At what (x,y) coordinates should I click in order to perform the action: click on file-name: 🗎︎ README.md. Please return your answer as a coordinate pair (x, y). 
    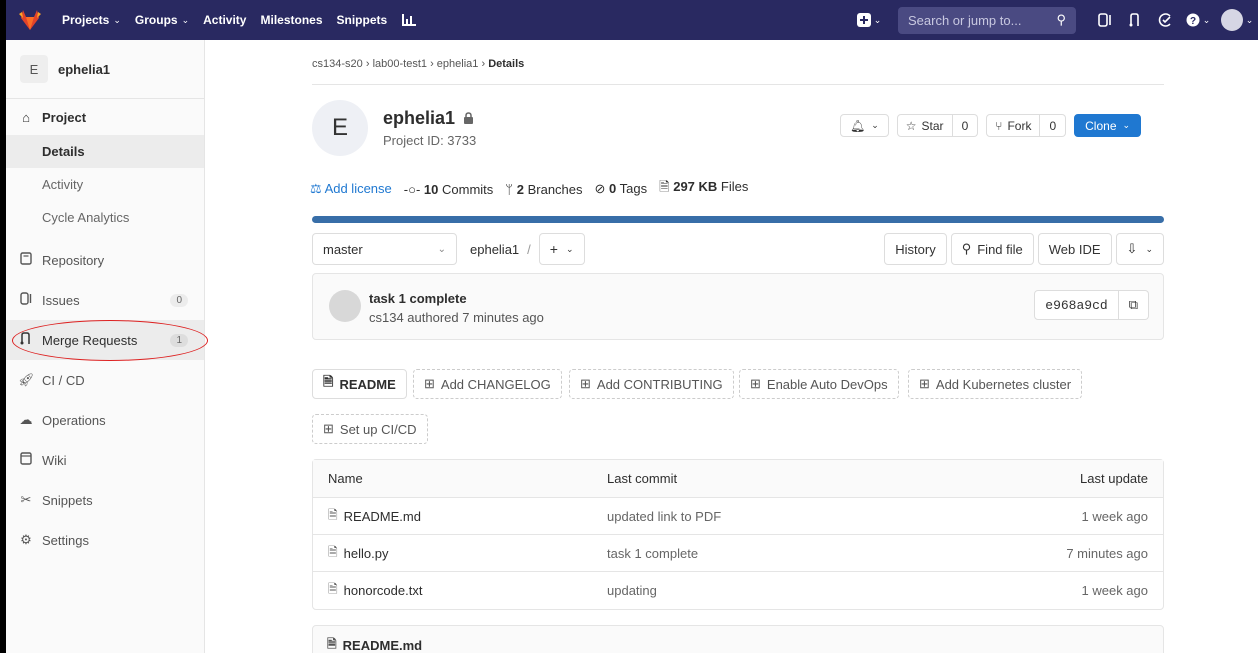
    Looking at the image, I should click on (374, 516).